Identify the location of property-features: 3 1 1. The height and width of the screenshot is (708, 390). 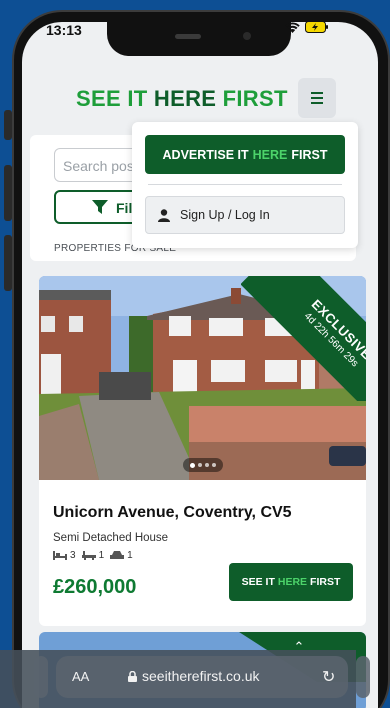
(93, 555).